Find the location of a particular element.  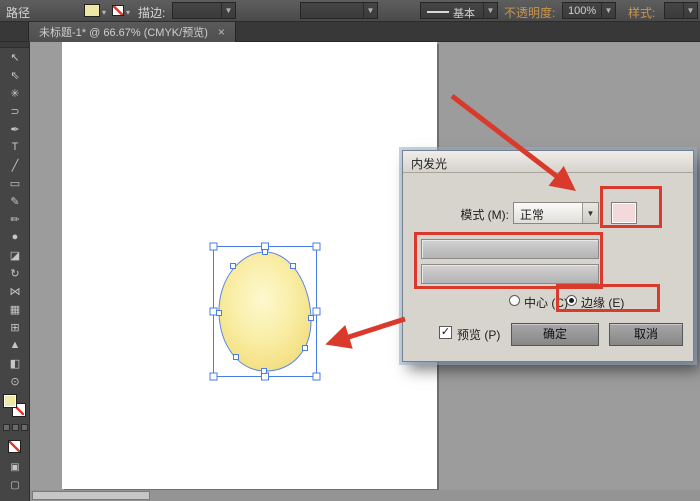

tool-panel: ↖ ⇖ ✳ ⊃ ✒ T ╱ ▭ ✎ ✏ ● ◪ ↻ ⋈ ▦ ⊞ ▲ ◧ ⊙ ▣ ▢ is located at coordinates (15, 271).